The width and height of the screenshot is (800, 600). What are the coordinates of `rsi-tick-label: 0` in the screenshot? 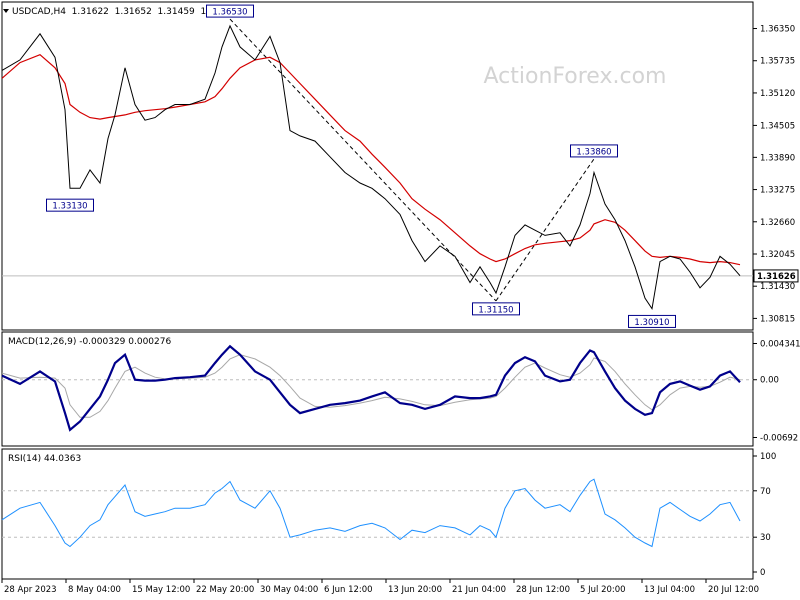 It's located at (762, 573).